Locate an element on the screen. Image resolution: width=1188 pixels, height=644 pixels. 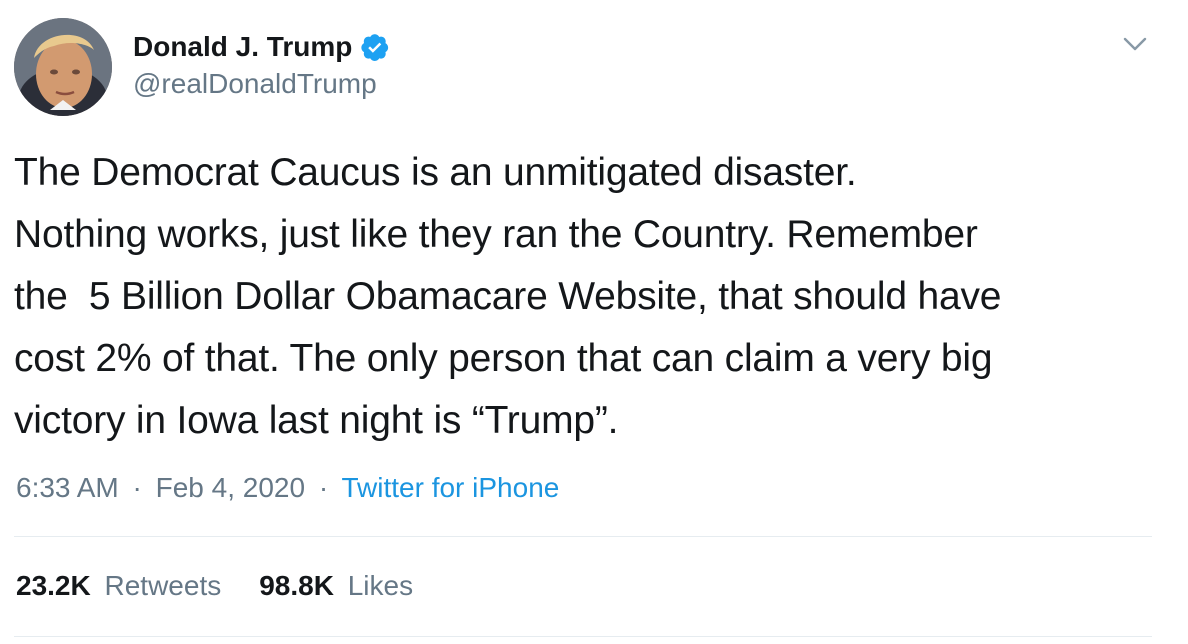
tweet-stats: 23.2K Retweets 98.8K Likes is located at coordinates (233, 586).